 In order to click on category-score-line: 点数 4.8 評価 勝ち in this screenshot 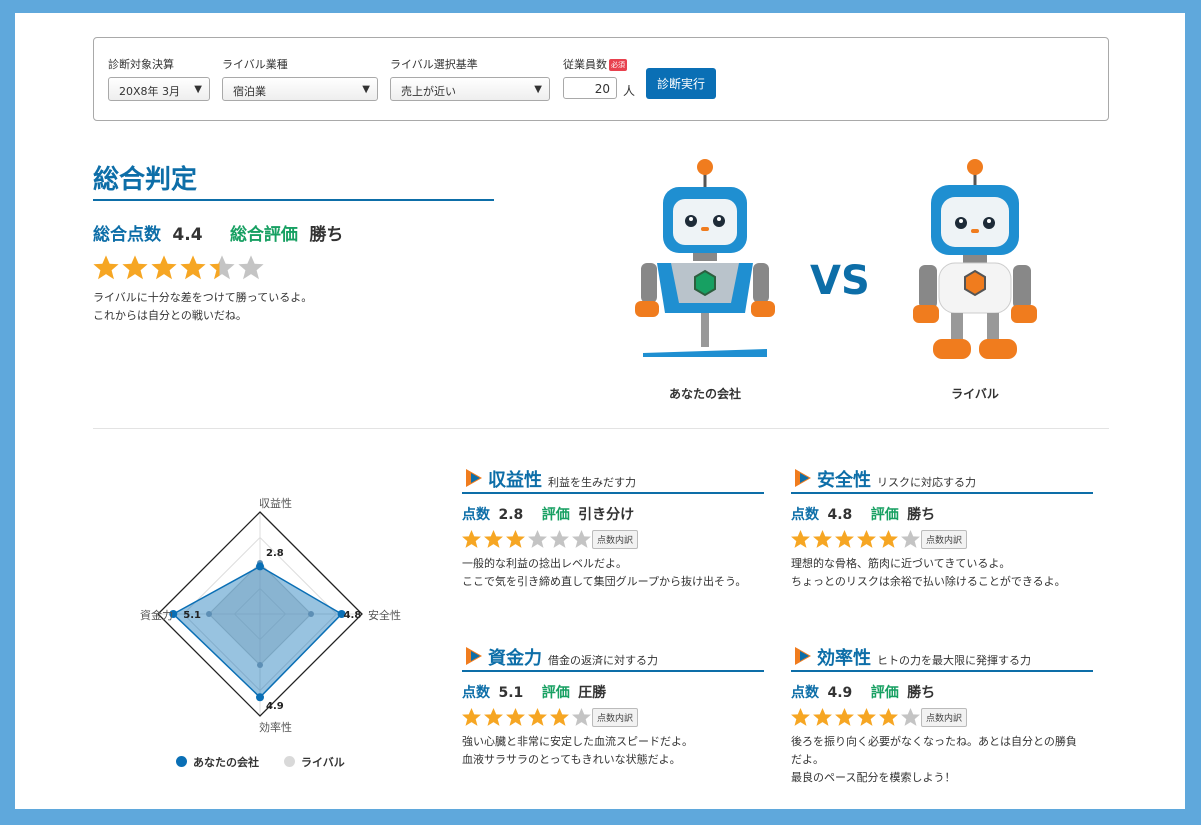, I will do `click(863, 514)`.